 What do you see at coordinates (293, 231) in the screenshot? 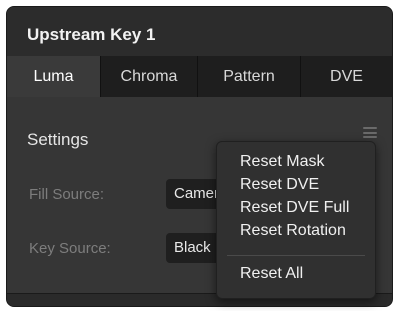
I see `menu-item-reset-rotation: Reset Rotation` at bounding box center [293, 231].